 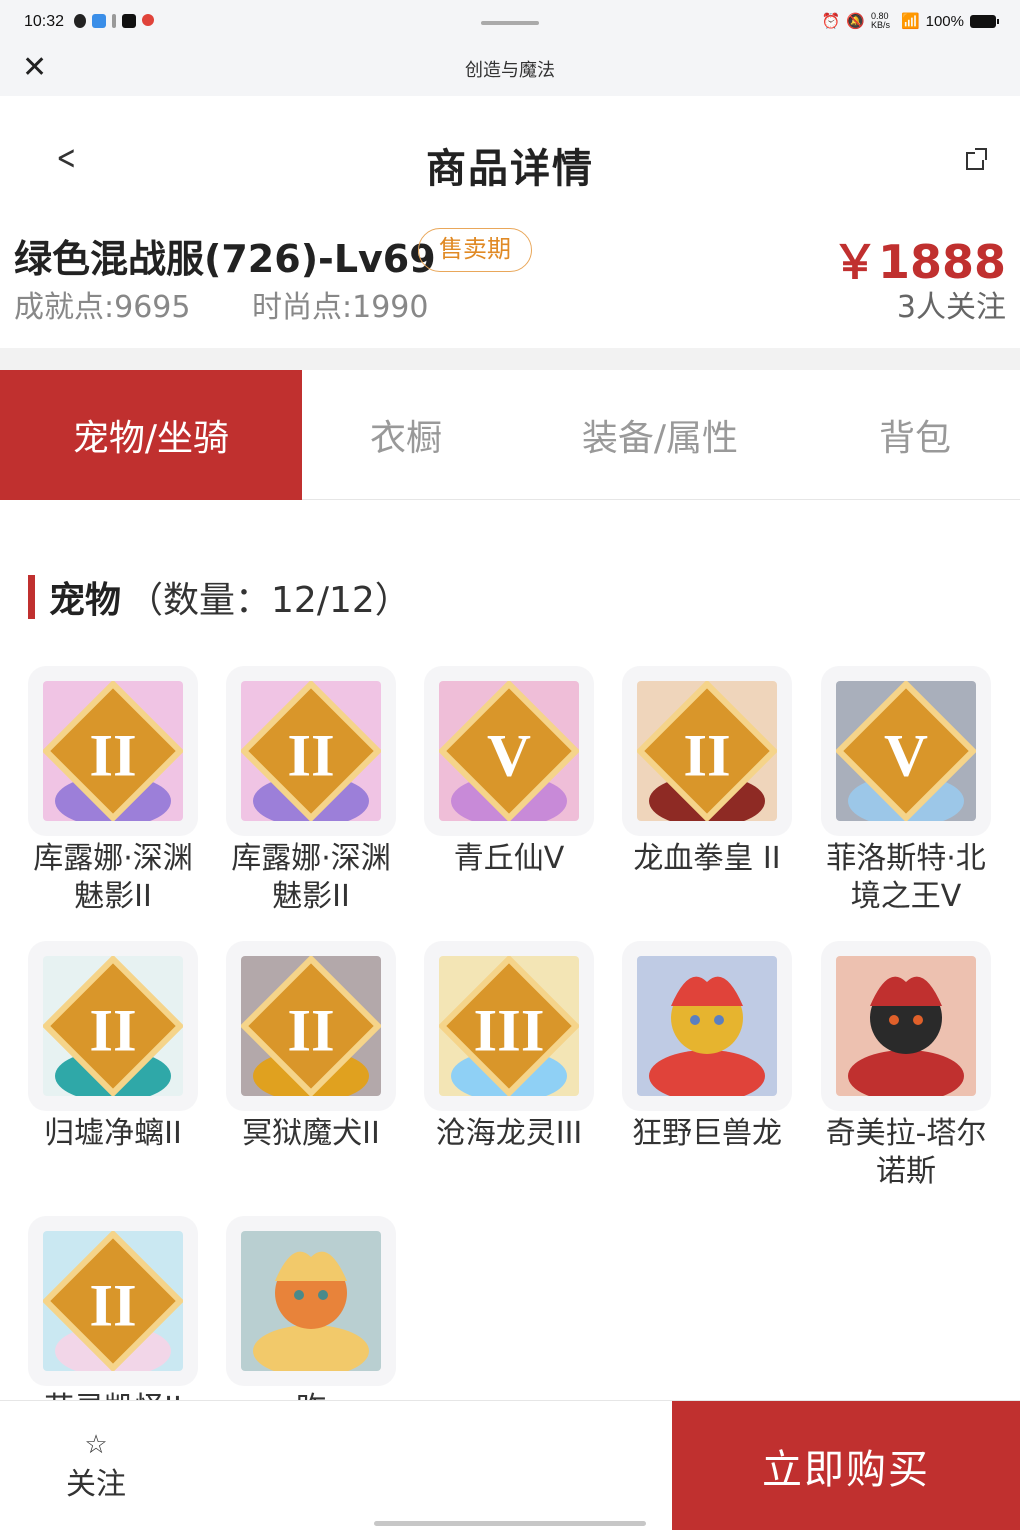 What do you see at coordinates (129, 21) in the screenshot?
I see `tiktok-icon` at bounding box center [129, 21].